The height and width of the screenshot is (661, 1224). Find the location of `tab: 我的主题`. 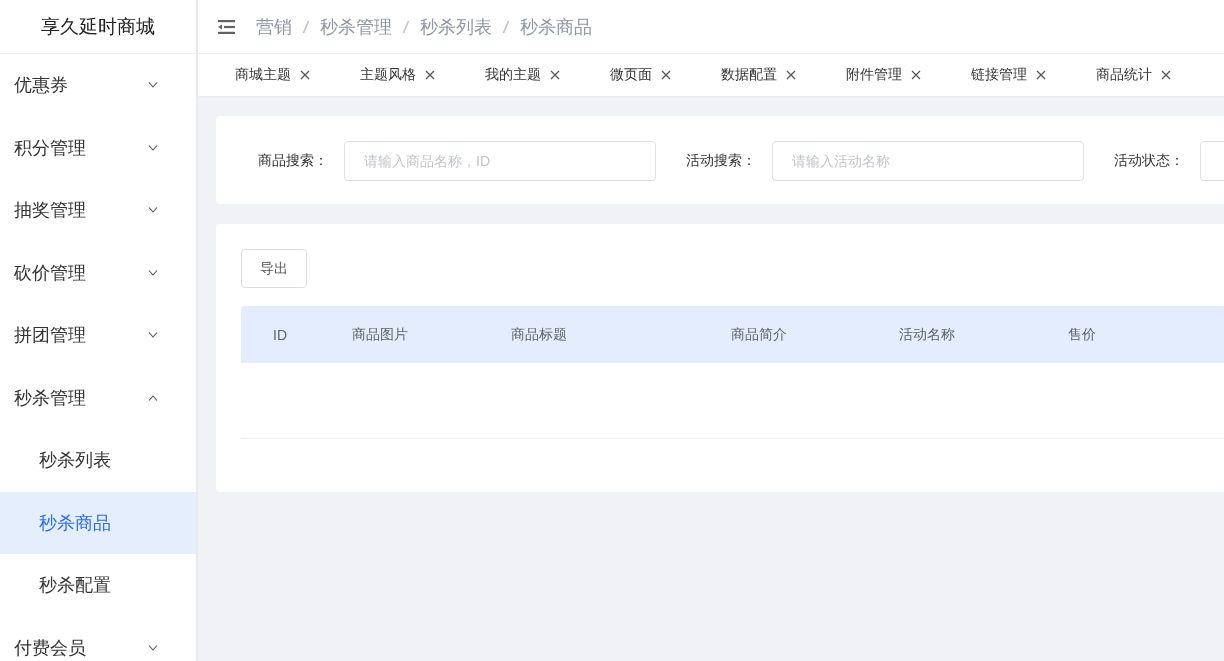

tab: 我的主题 is located at coordinates (522, 75).